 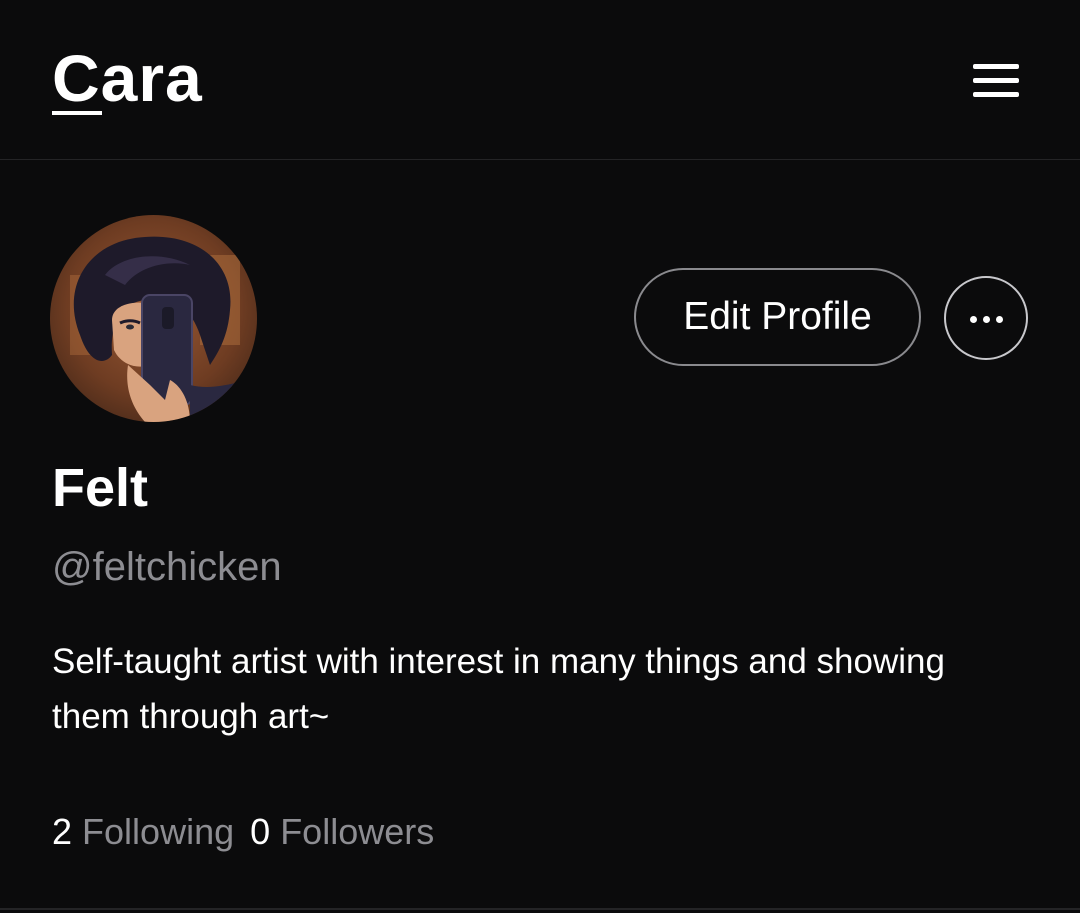 What do you see at coordinates (777, 317) in the screenshot?
I see `edit-profile-button: Edit Profile` at bounding box center [777, 317].